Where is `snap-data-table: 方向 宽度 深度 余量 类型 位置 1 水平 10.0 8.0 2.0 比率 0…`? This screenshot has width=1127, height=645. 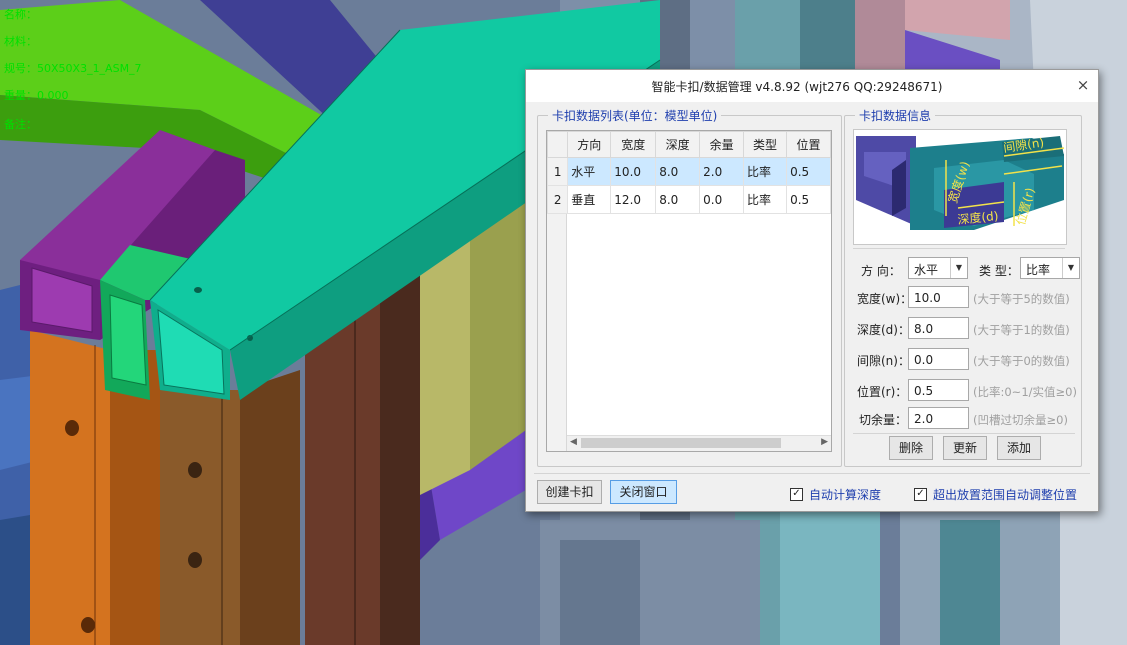 snap-data-table: 方向 宽度 深度 余量 类型 位置 1 水平 10.0 8.0 2.0 比率 0… is located at coordinates (689, 172).